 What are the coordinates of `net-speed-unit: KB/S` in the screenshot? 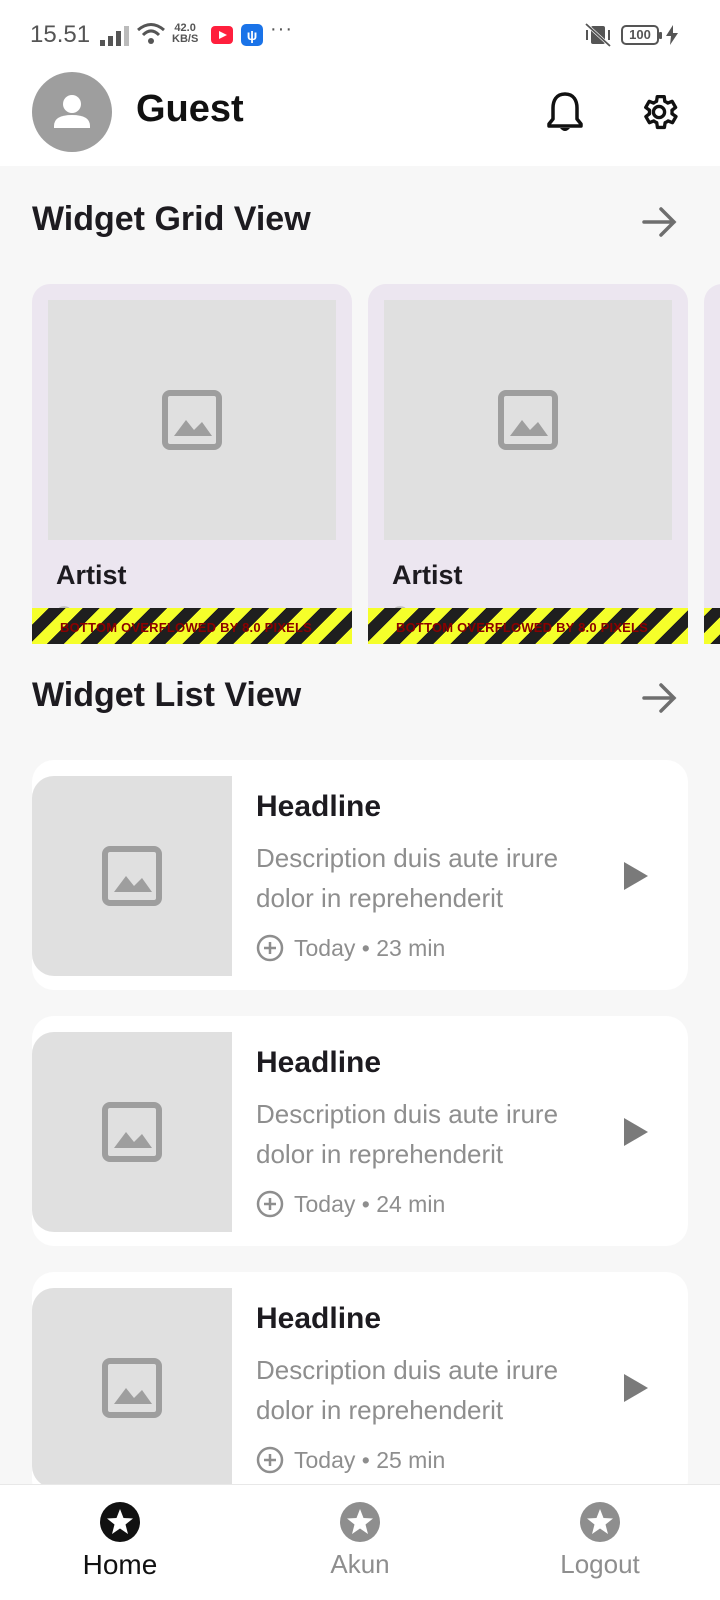 It's located at (185, 39).